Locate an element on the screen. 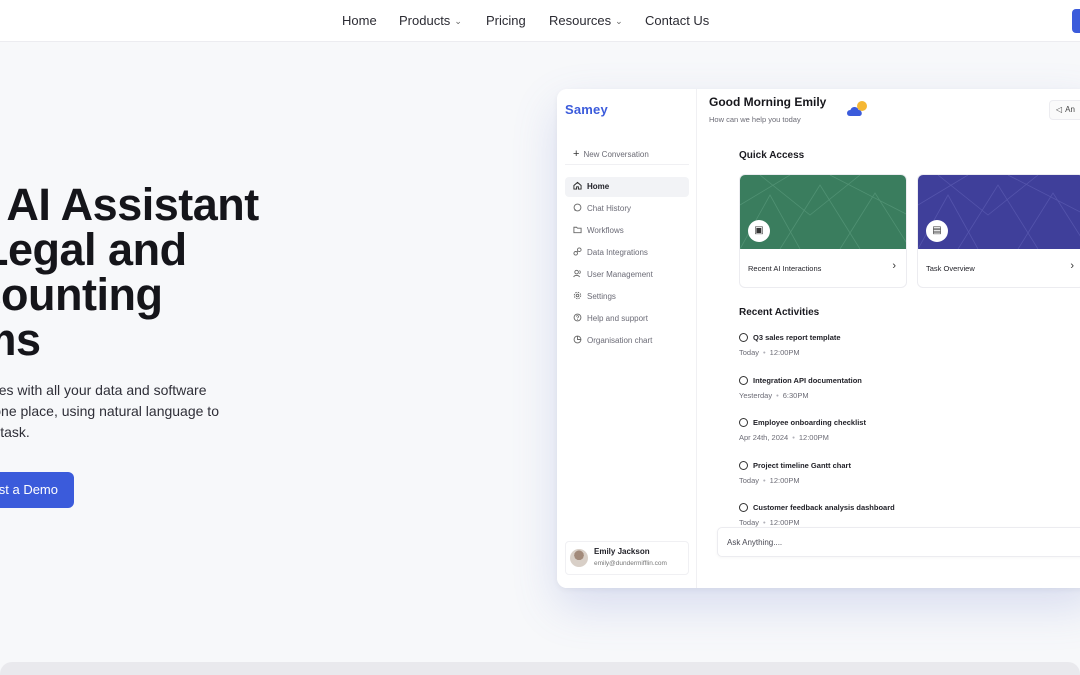 The width and height of the screenshot is (1080, 675). sidebar-item-label: Home is located at coordinates (598, 186).